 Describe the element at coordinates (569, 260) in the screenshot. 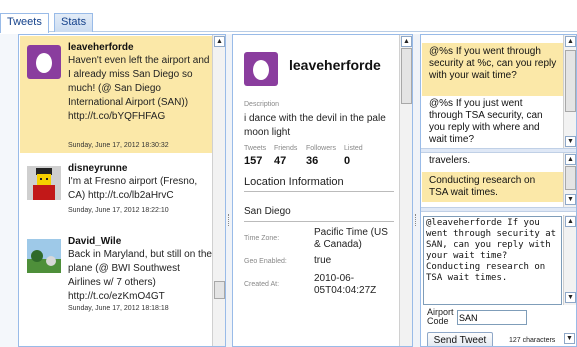

I see `compose-scrollbar: ▲ ▼` at that location.